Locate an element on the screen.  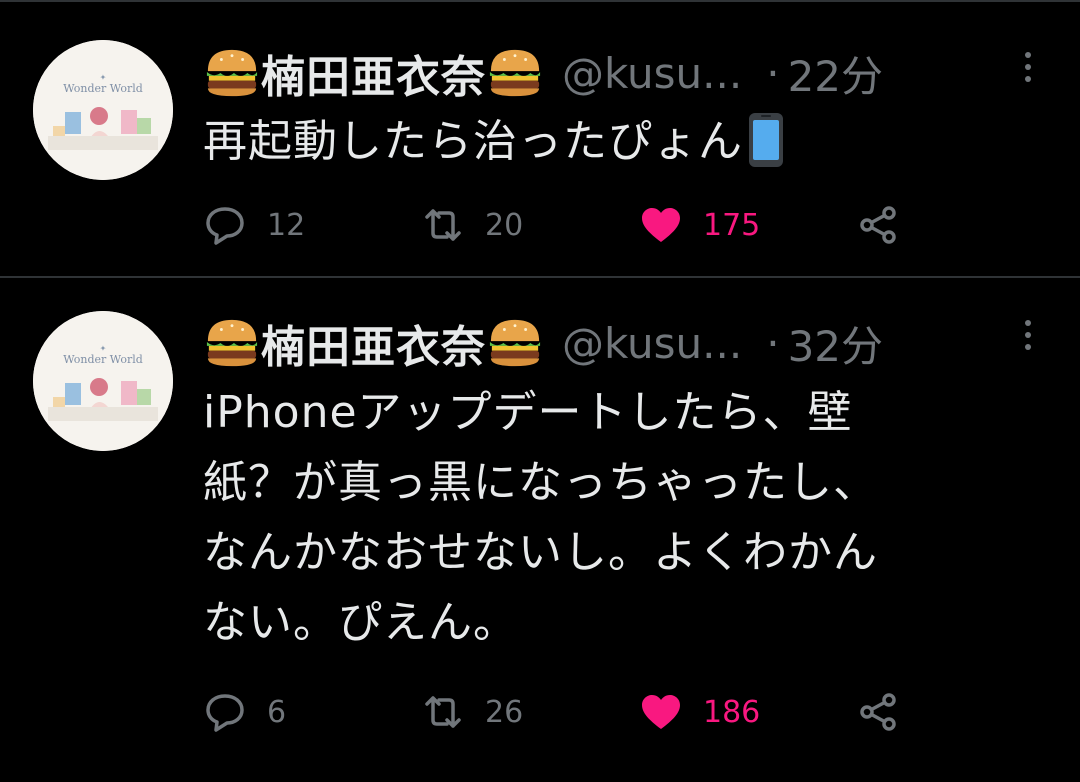
retweet-count: 26 is located at coordinates (504, 712).